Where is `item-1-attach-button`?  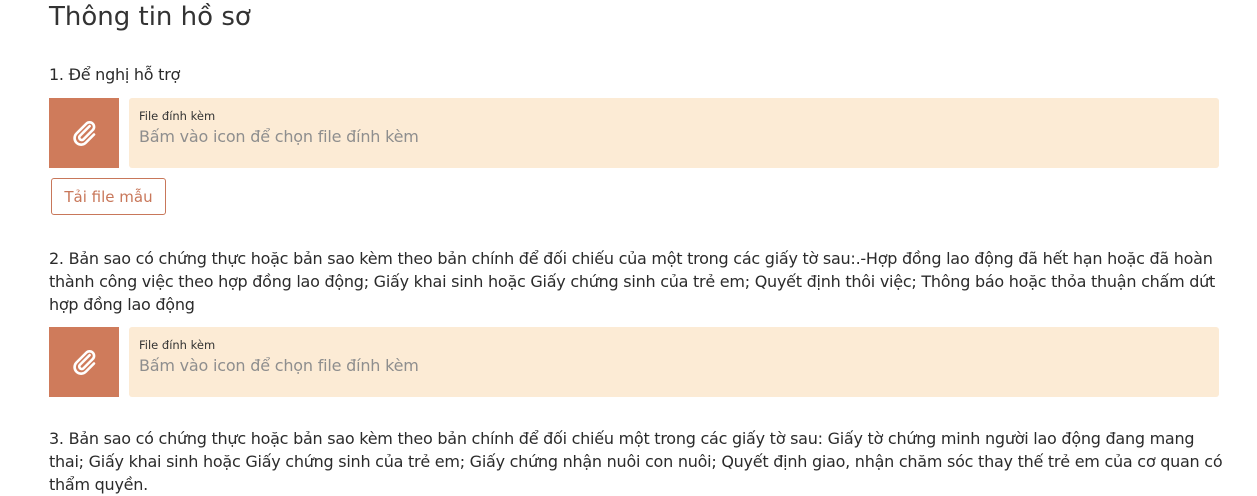 item-1-attach-button is located at coordinates (84, 133).